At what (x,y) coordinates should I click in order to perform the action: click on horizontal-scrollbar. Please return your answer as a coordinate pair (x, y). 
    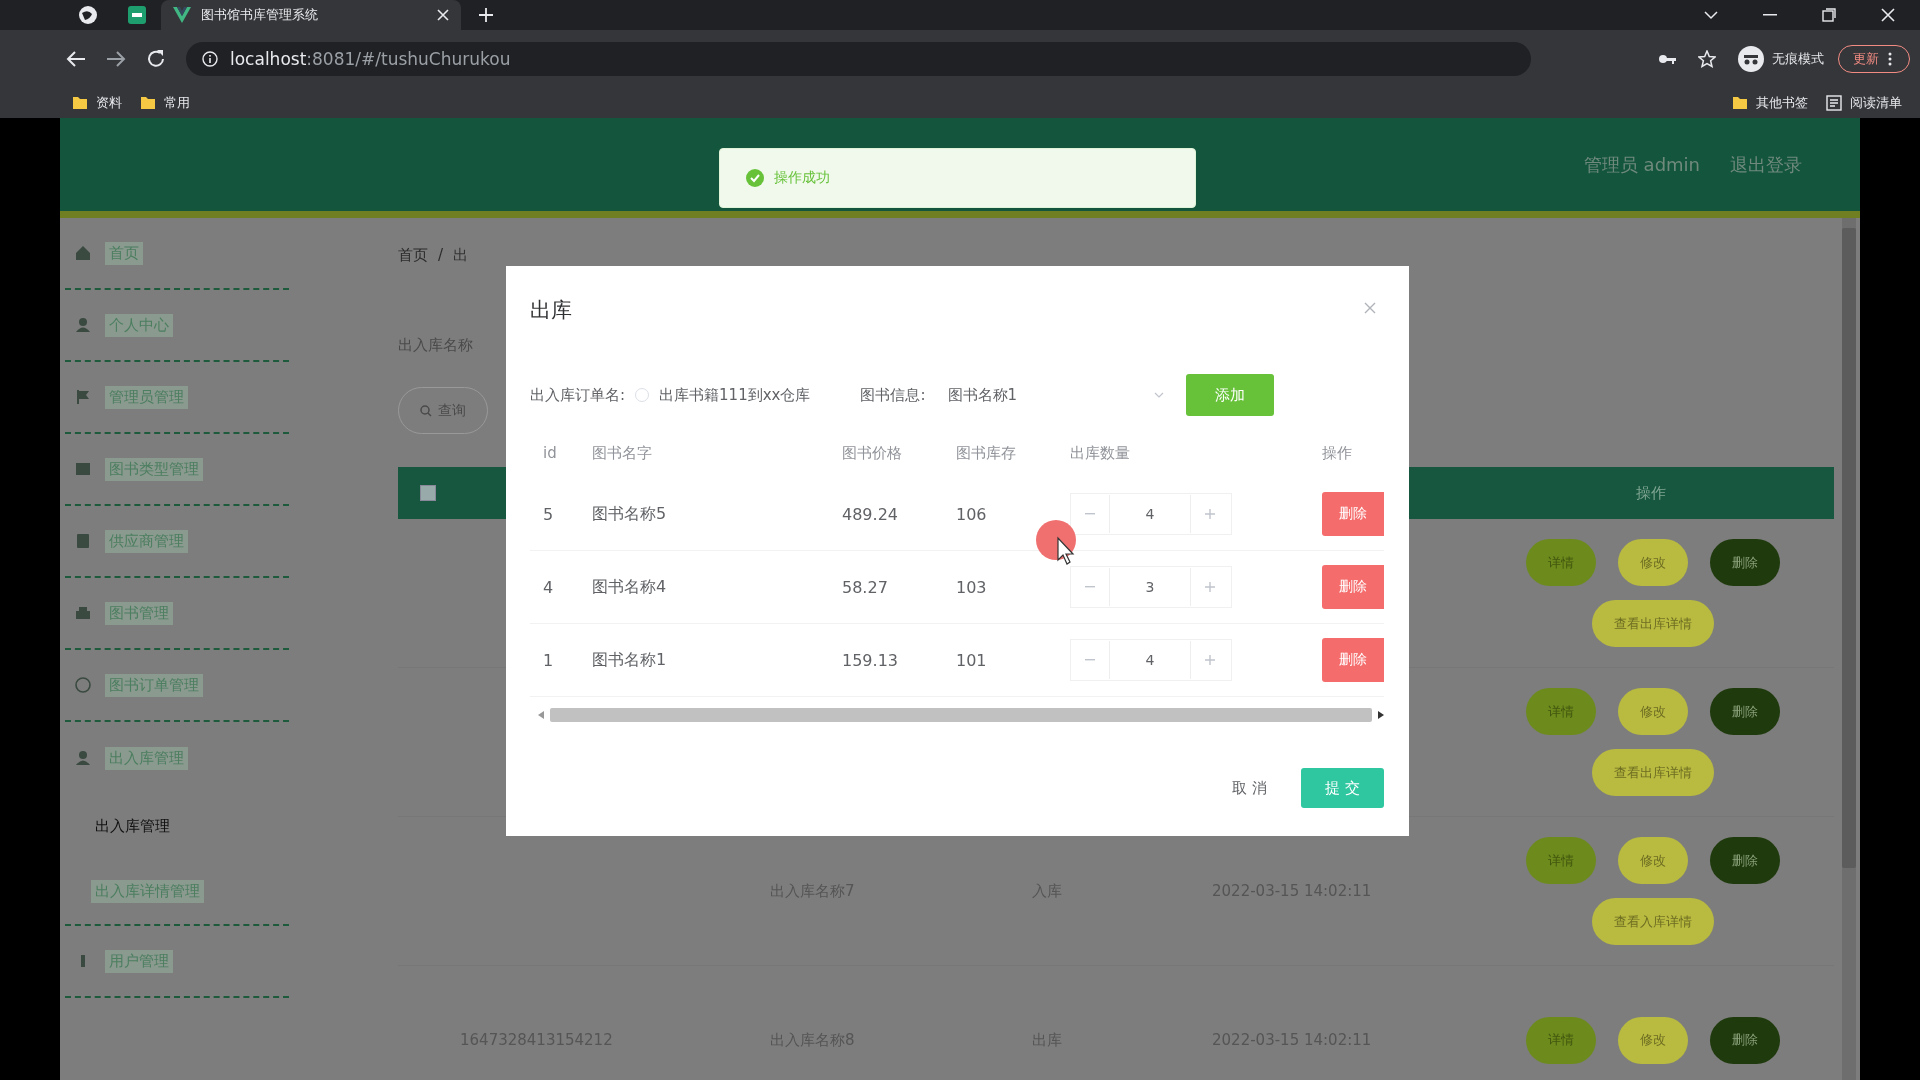
    Looking at the image, I should click on (961, 715).